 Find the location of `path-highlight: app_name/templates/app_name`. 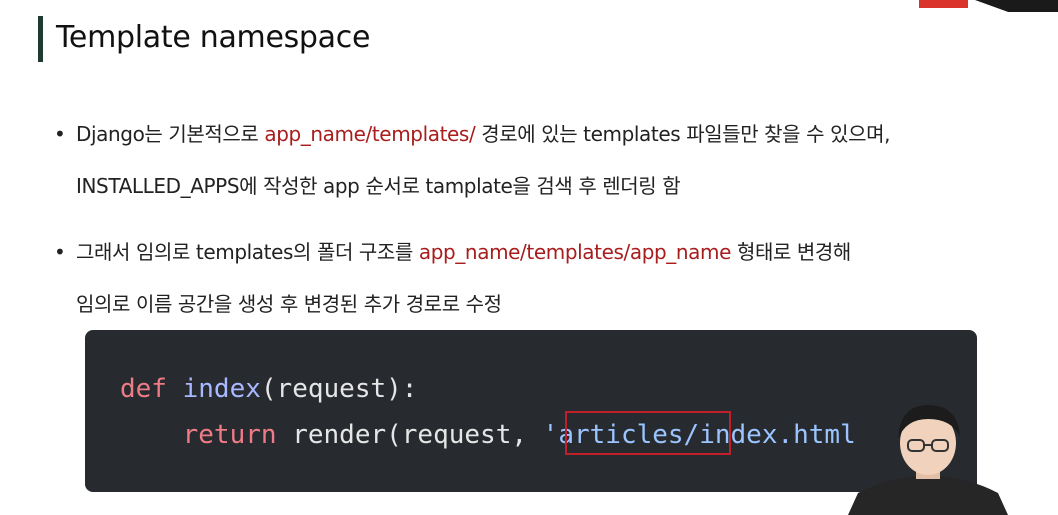

path-highlight: app_name/templates/app_name is located at coordinates (575, 252).